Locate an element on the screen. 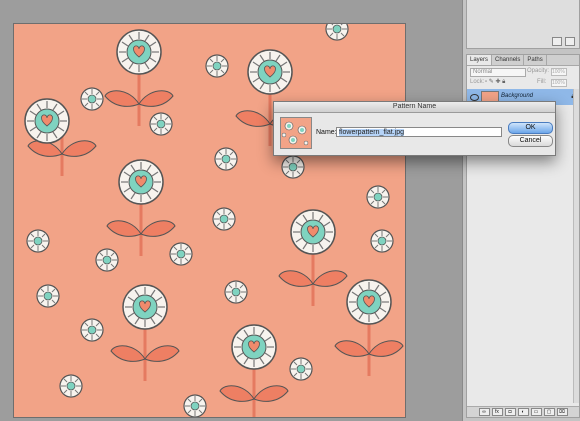 The image size is (580, 421). fx-icon: fx is located at coordinates (497, 412).